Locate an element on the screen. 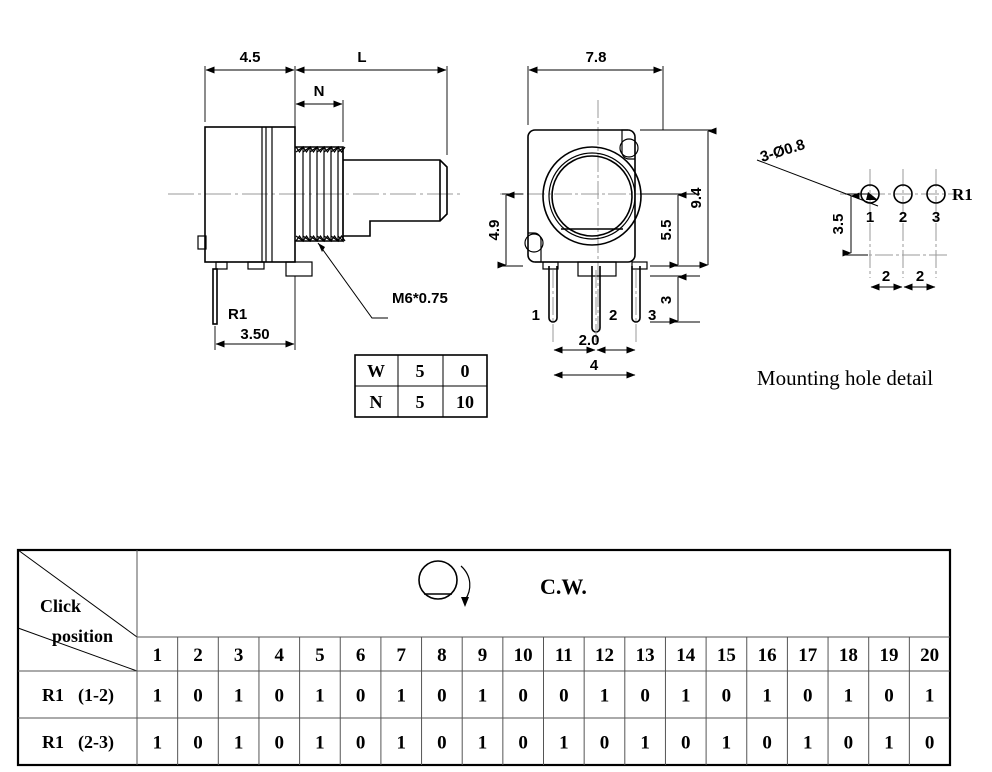  click-table-position-header: 18 is located at coordinates (848, 655).